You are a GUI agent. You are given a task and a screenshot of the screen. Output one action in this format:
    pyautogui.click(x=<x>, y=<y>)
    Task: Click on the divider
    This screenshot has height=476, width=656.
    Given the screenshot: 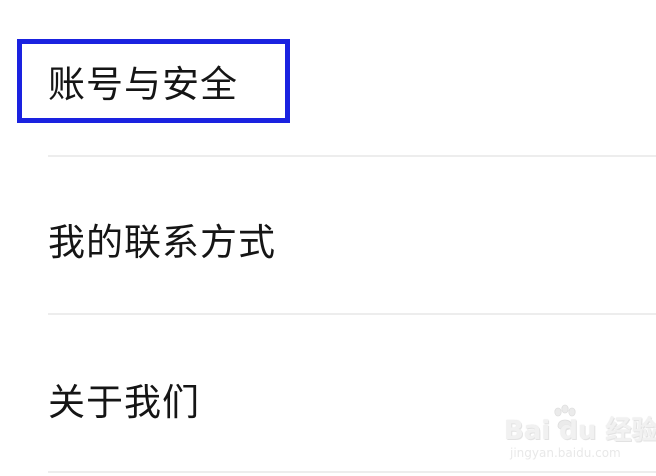 What is the action you would take?
    pyautogui.click(x=352, y=472)
    